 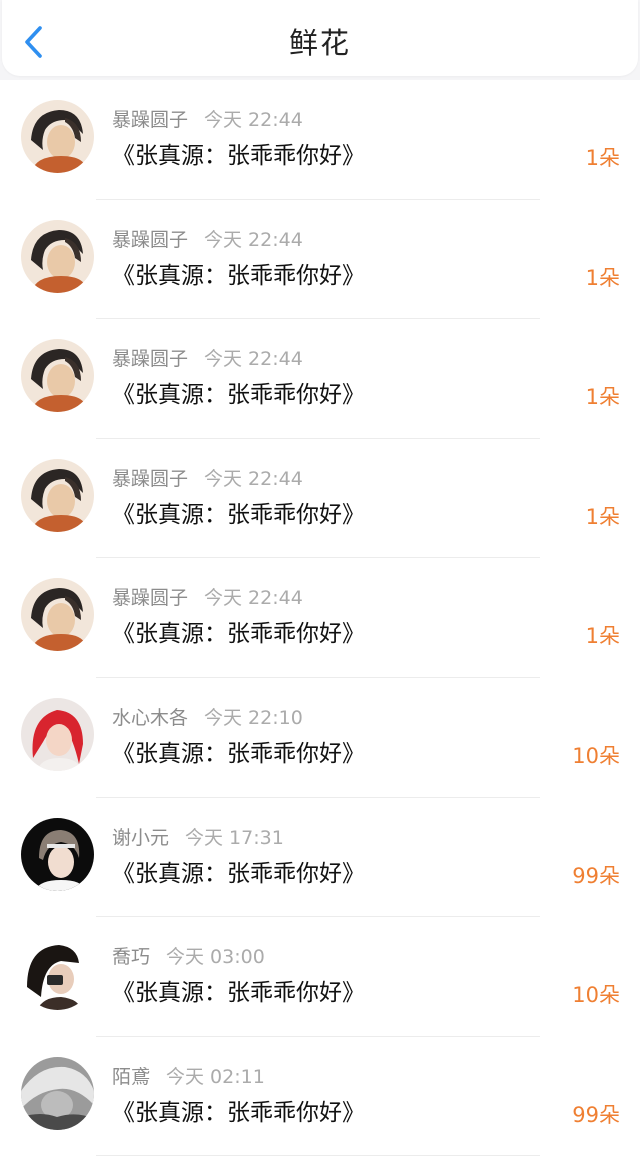 I want to click on divider, so click(x=318, y=1156).